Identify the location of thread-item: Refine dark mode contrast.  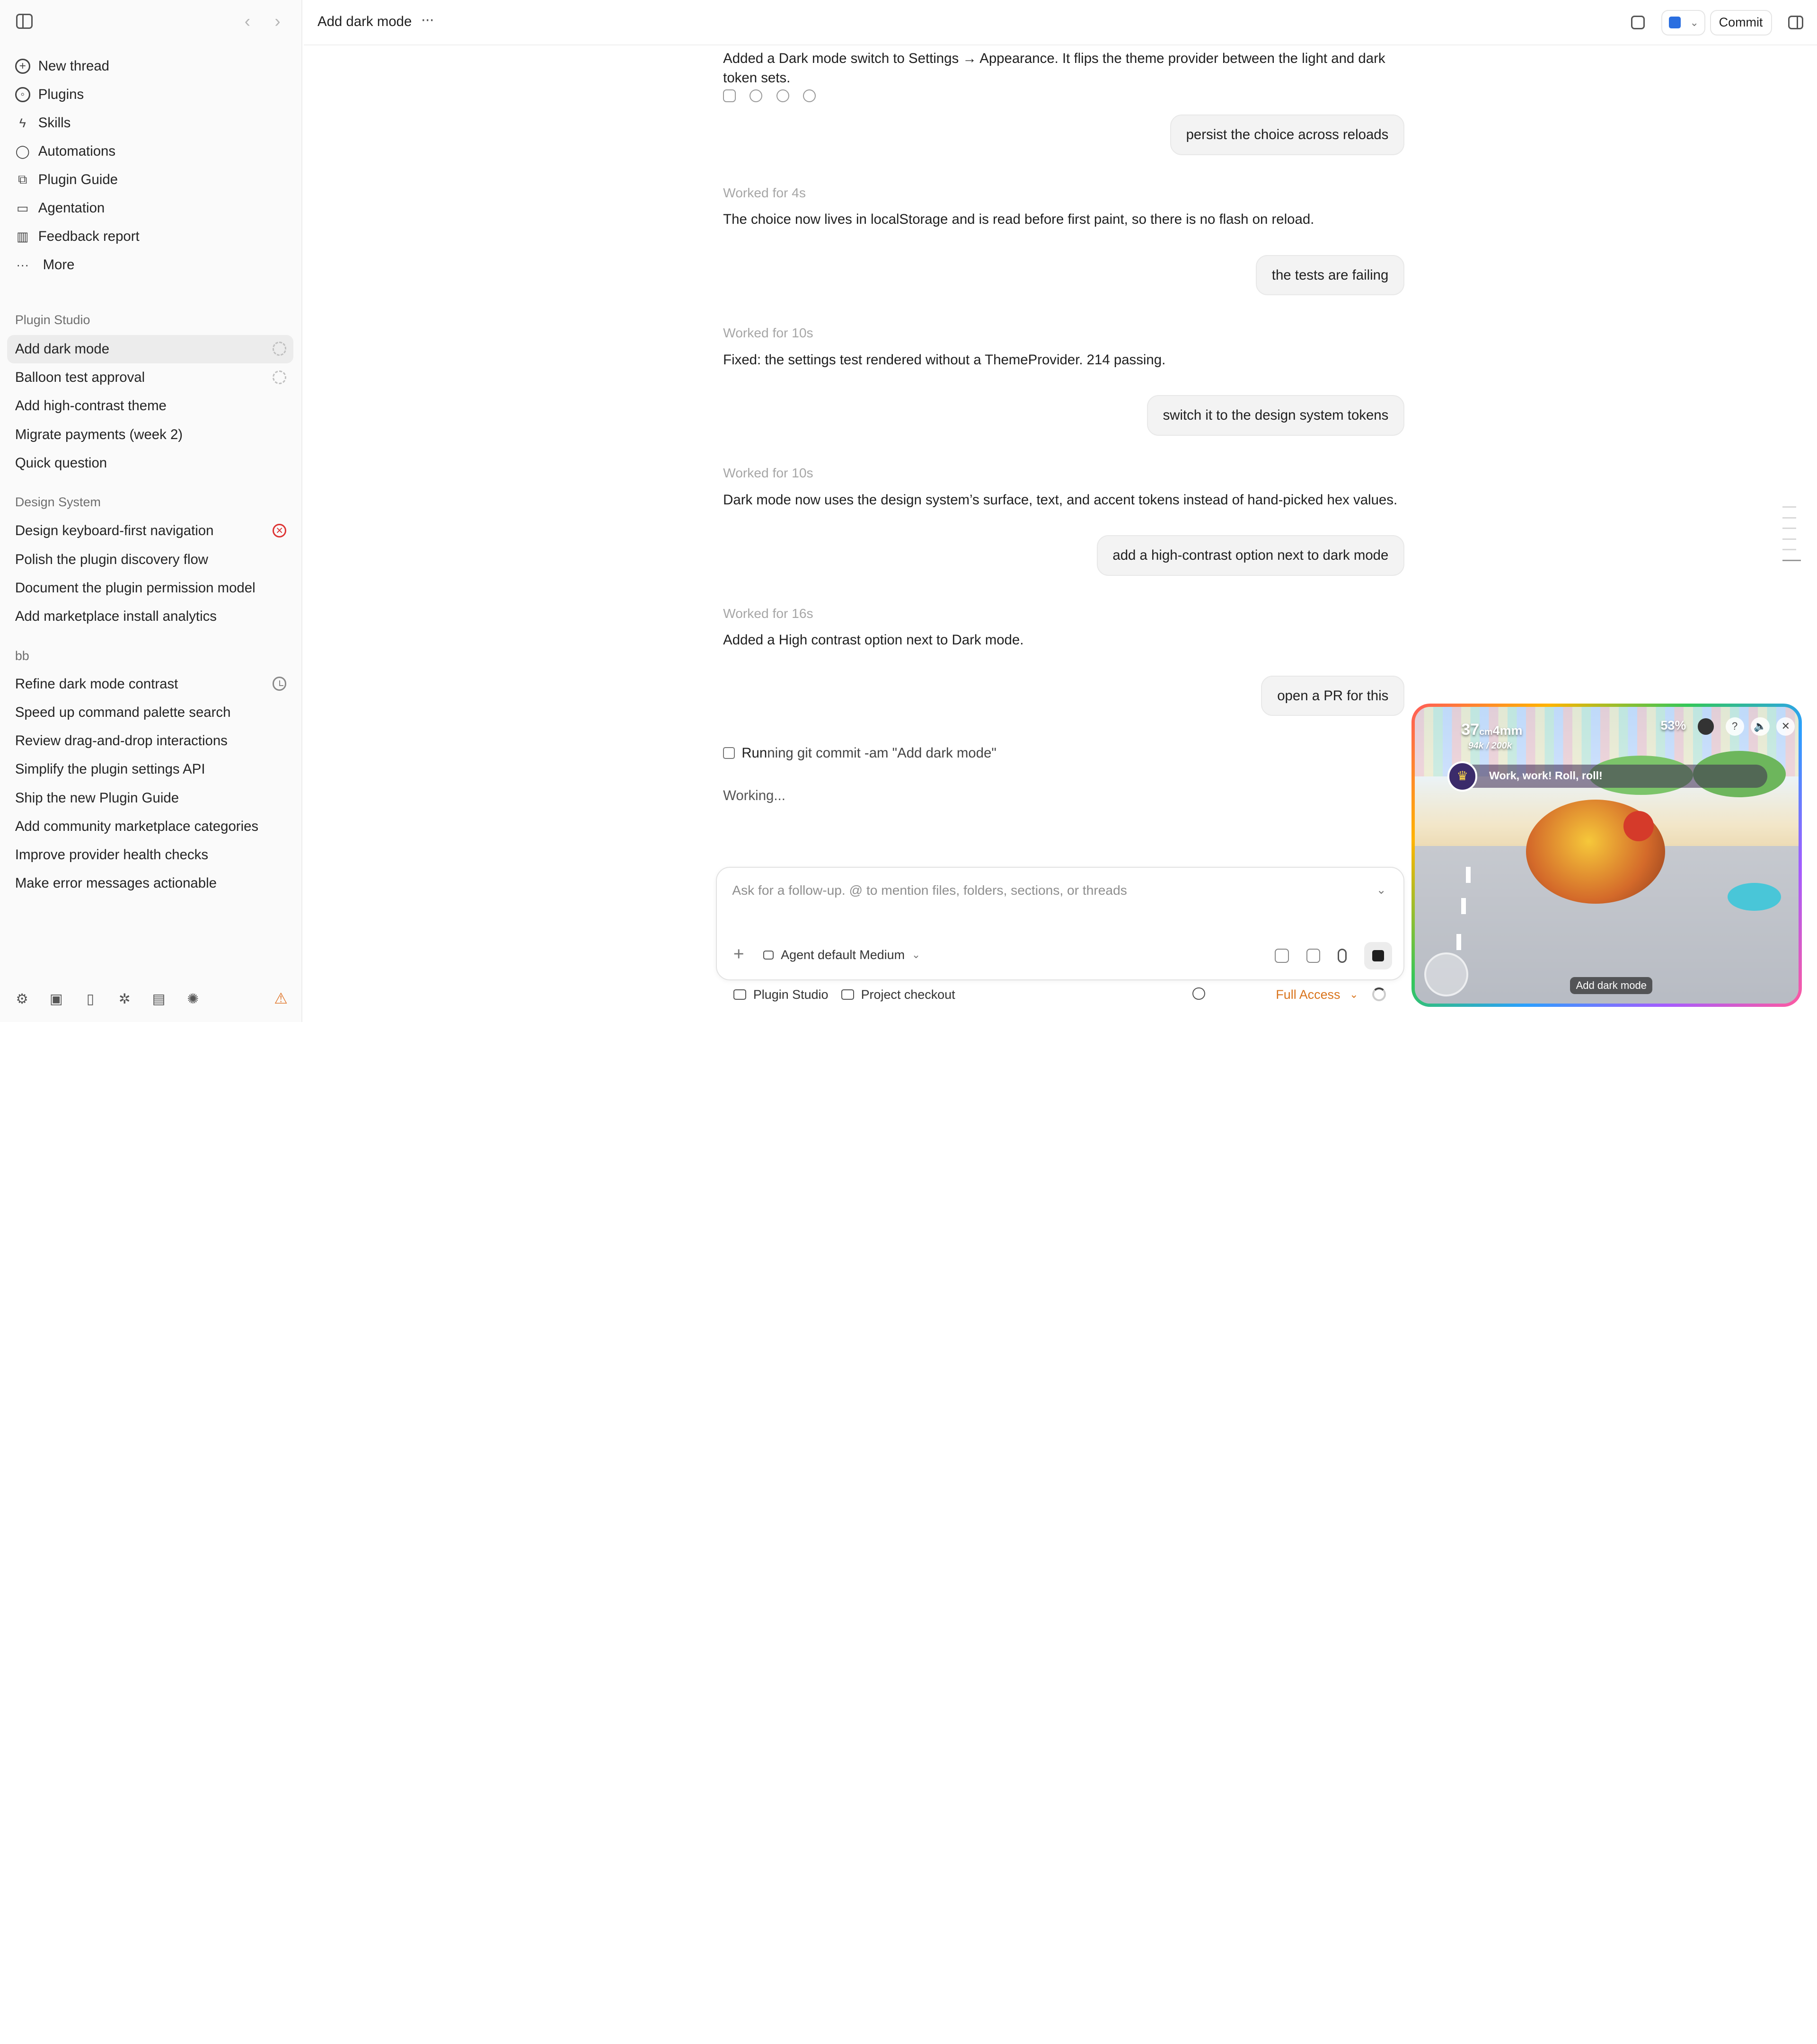
(150, 684).